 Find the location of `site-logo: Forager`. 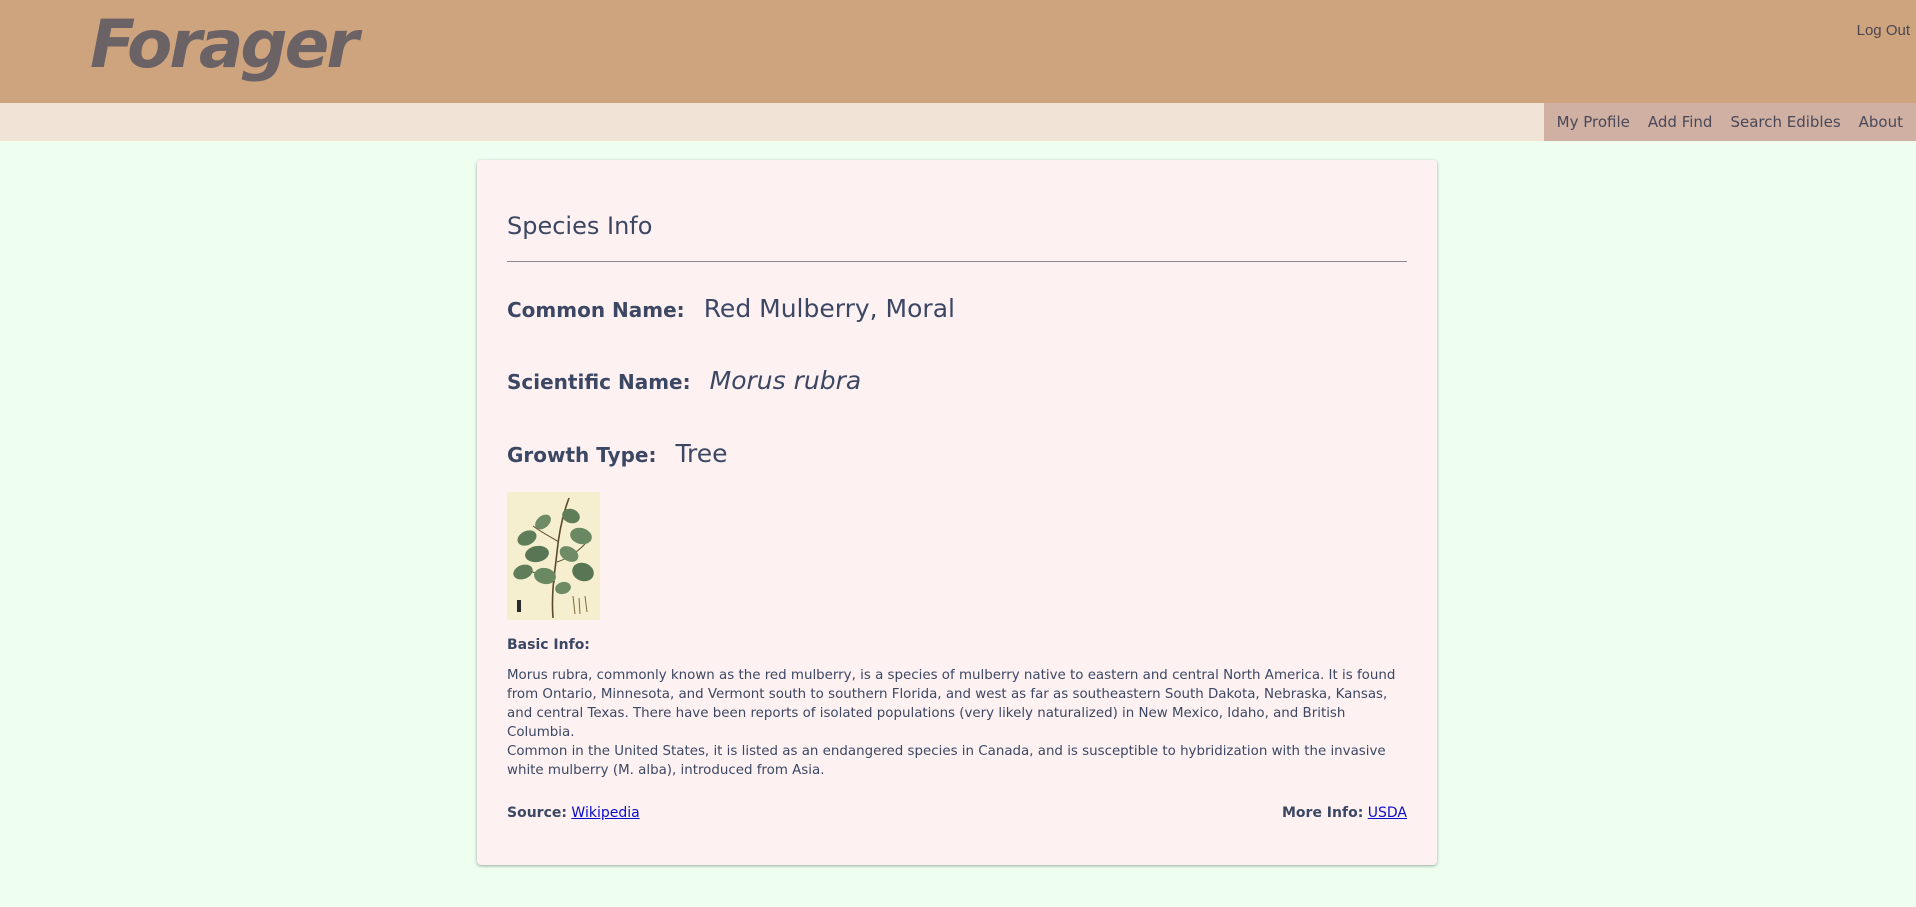

site-logo: Forager is located at coordinates (224, 44).